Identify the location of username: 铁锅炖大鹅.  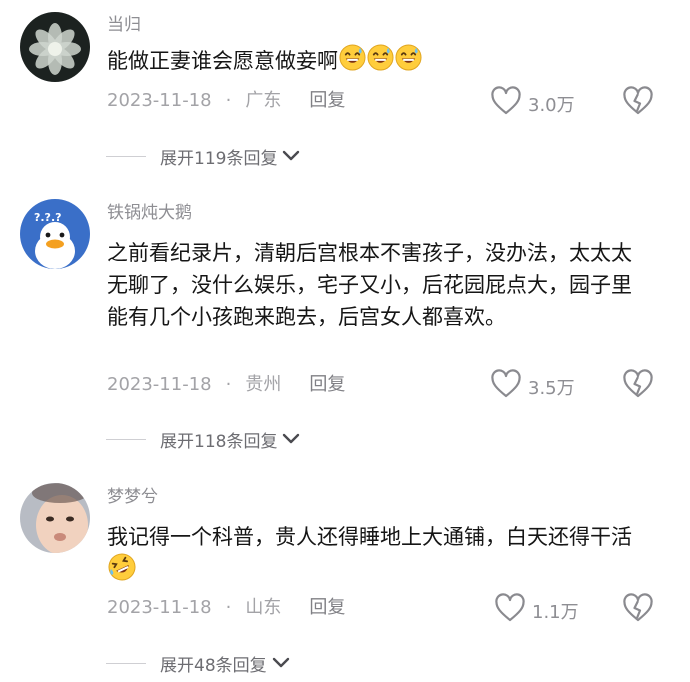
(149, 213).